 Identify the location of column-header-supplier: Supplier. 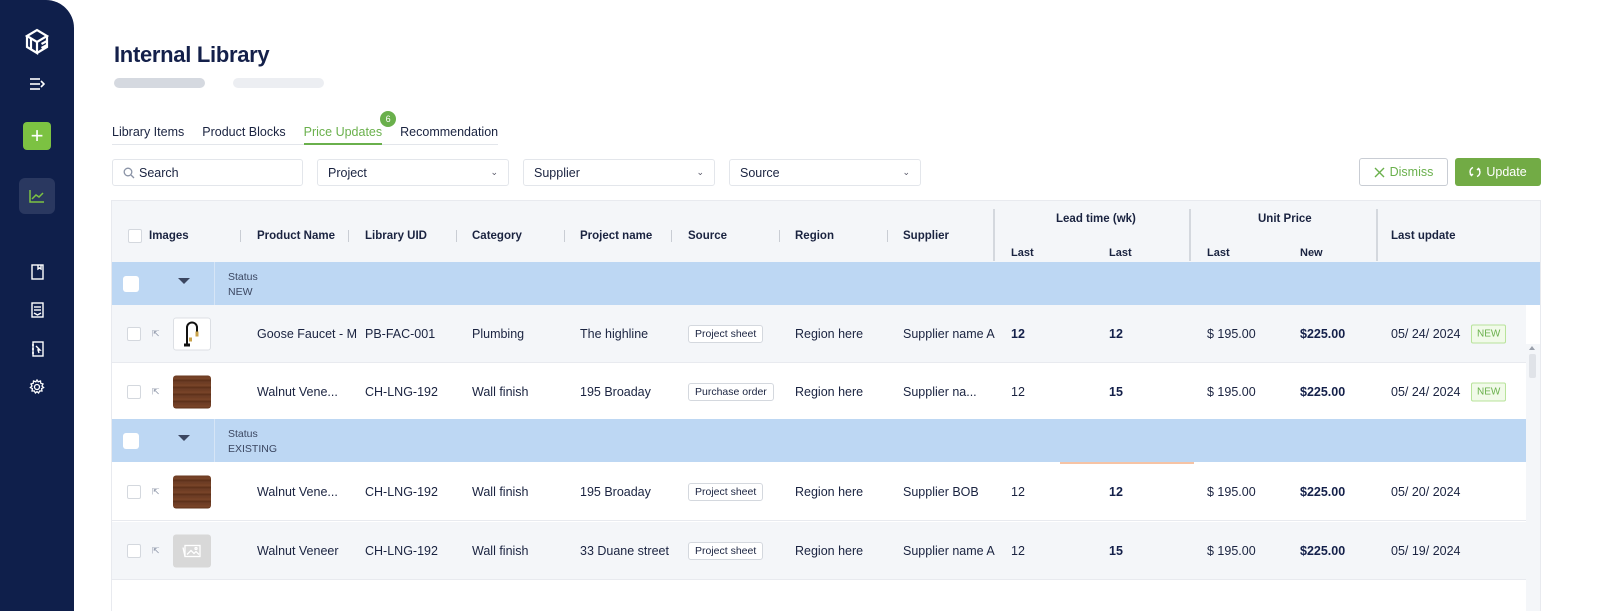
(926, 236).